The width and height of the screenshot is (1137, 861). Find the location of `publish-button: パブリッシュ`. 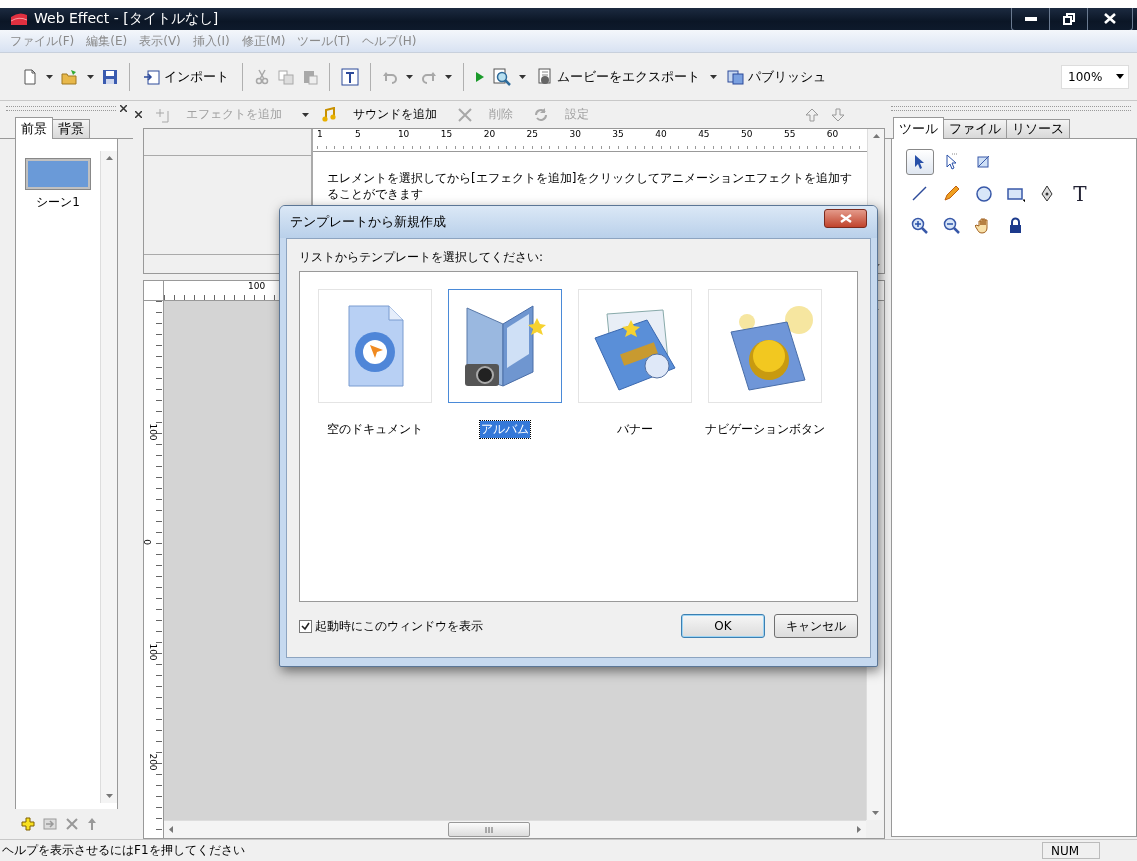

publish-button: パブリッシュ is located at coordinates (776, 76).